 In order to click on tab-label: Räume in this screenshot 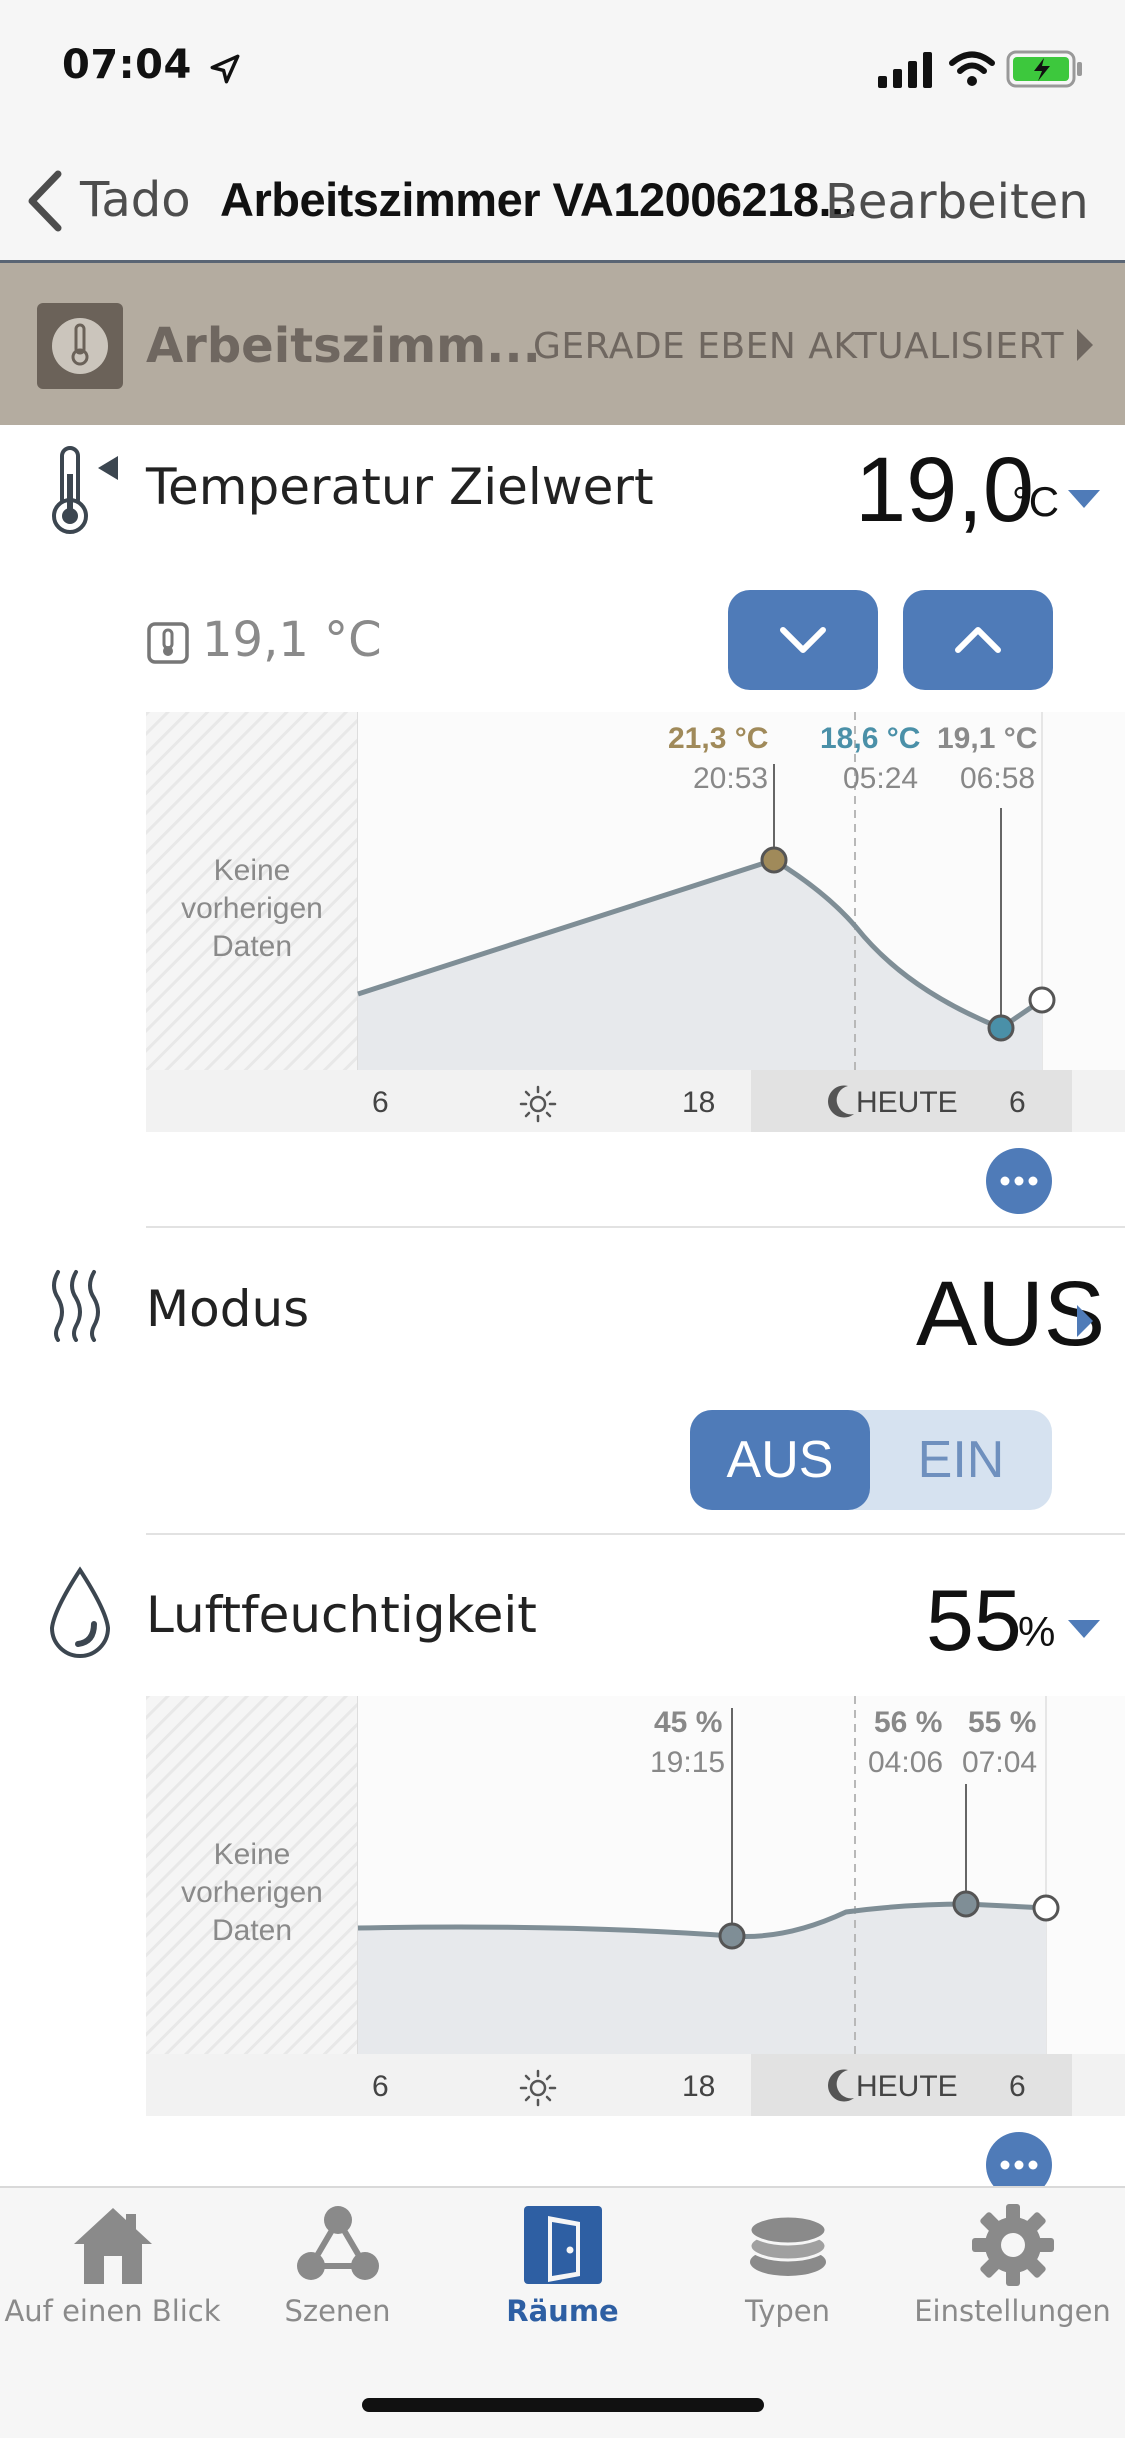, I will do `click(562, 2311)`.